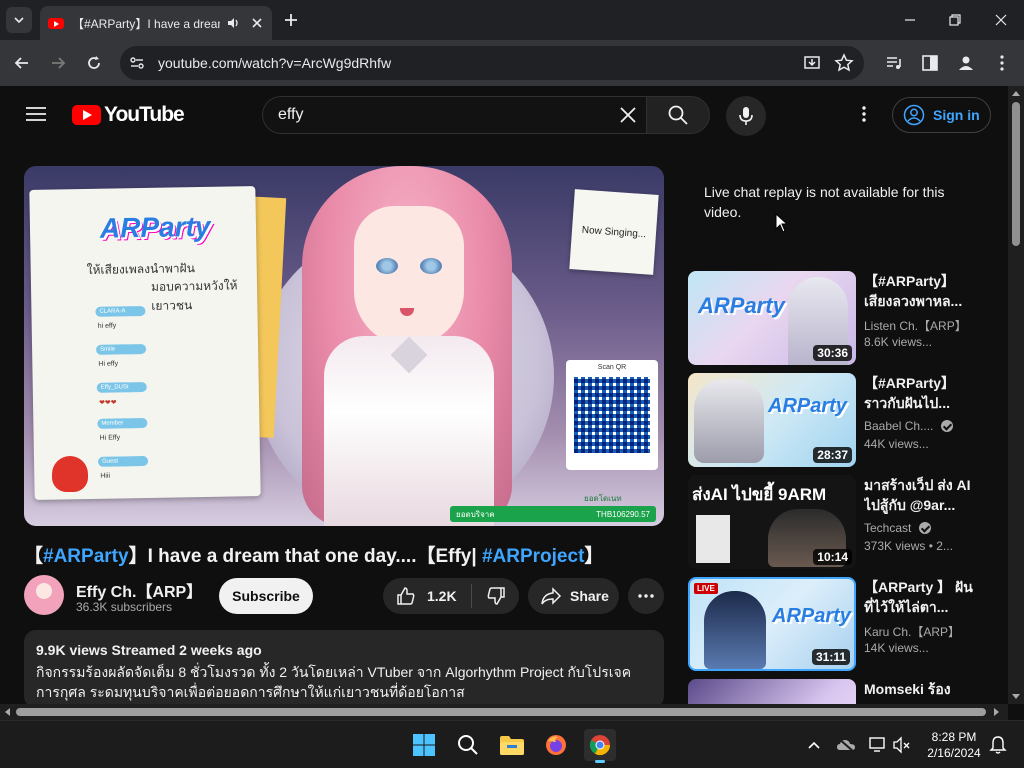 The height and width of the screenshot is (768, 1024). Describe the element at coordinates (58, 63) in the screenshot. I see `forward-arrow-icon` at that location.